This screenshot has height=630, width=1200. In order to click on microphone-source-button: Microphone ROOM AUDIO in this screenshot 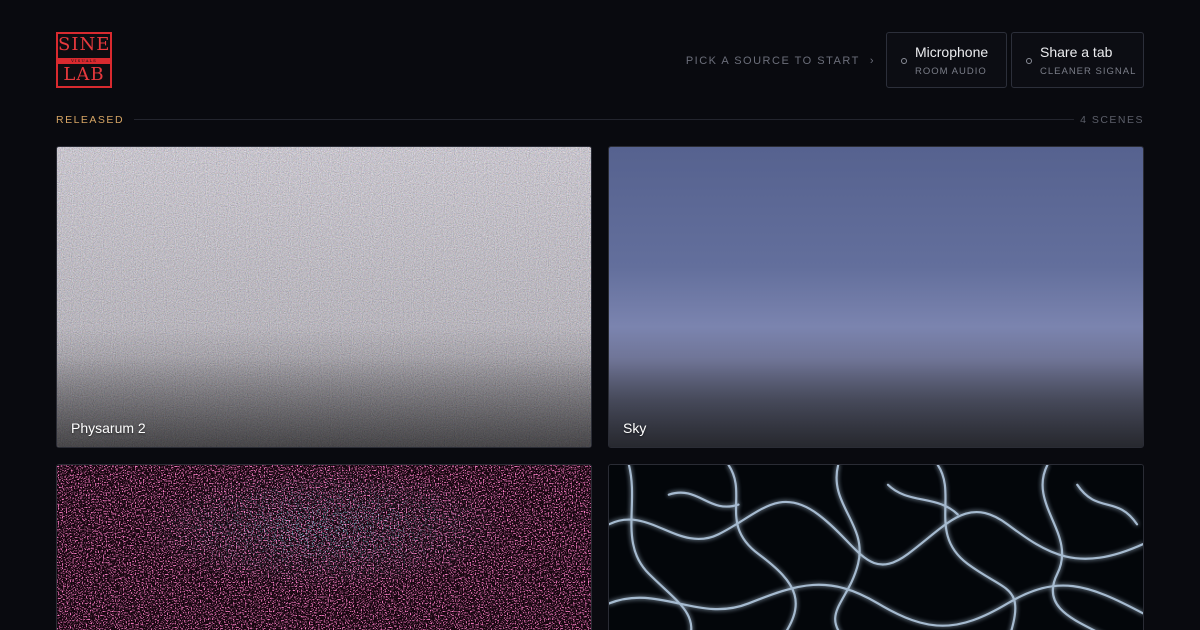, I will do `click(946, 60)`.